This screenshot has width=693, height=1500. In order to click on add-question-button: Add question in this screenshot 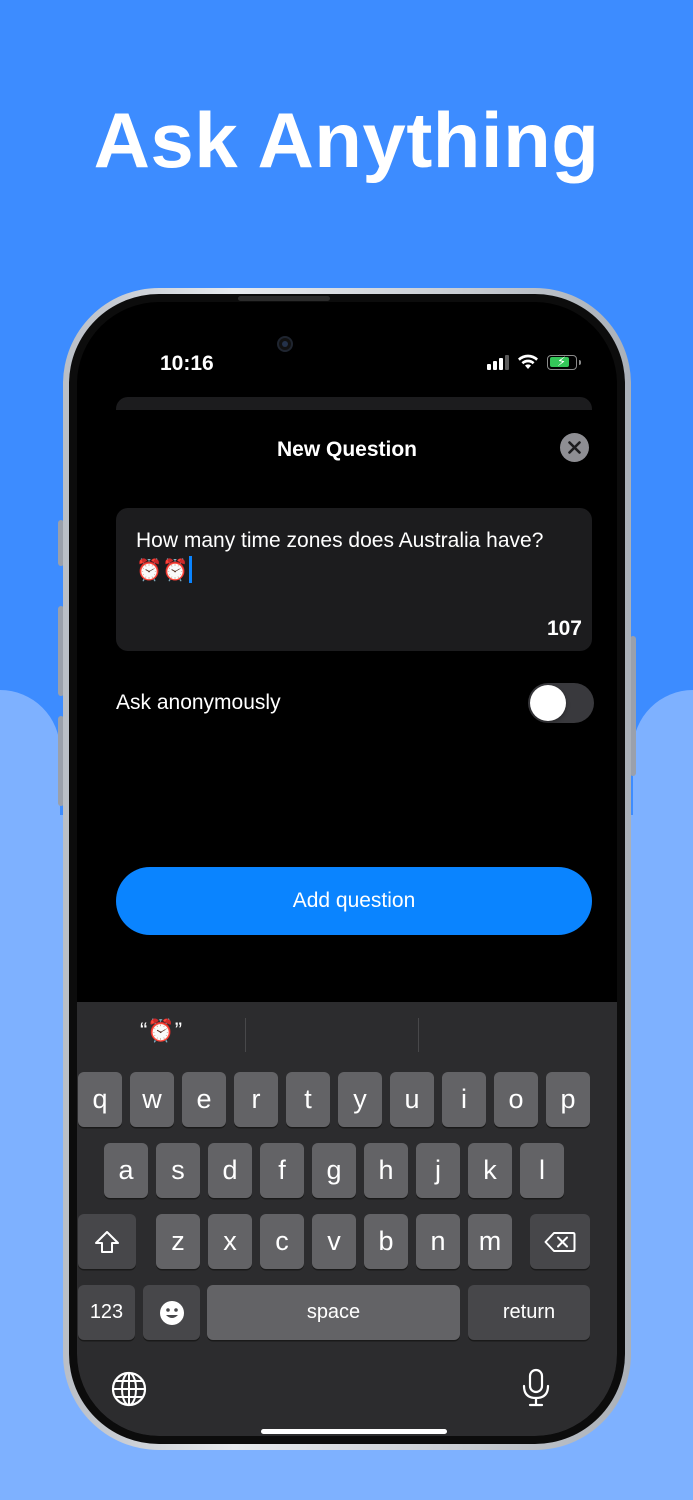, I will do `click(354, 901)`.